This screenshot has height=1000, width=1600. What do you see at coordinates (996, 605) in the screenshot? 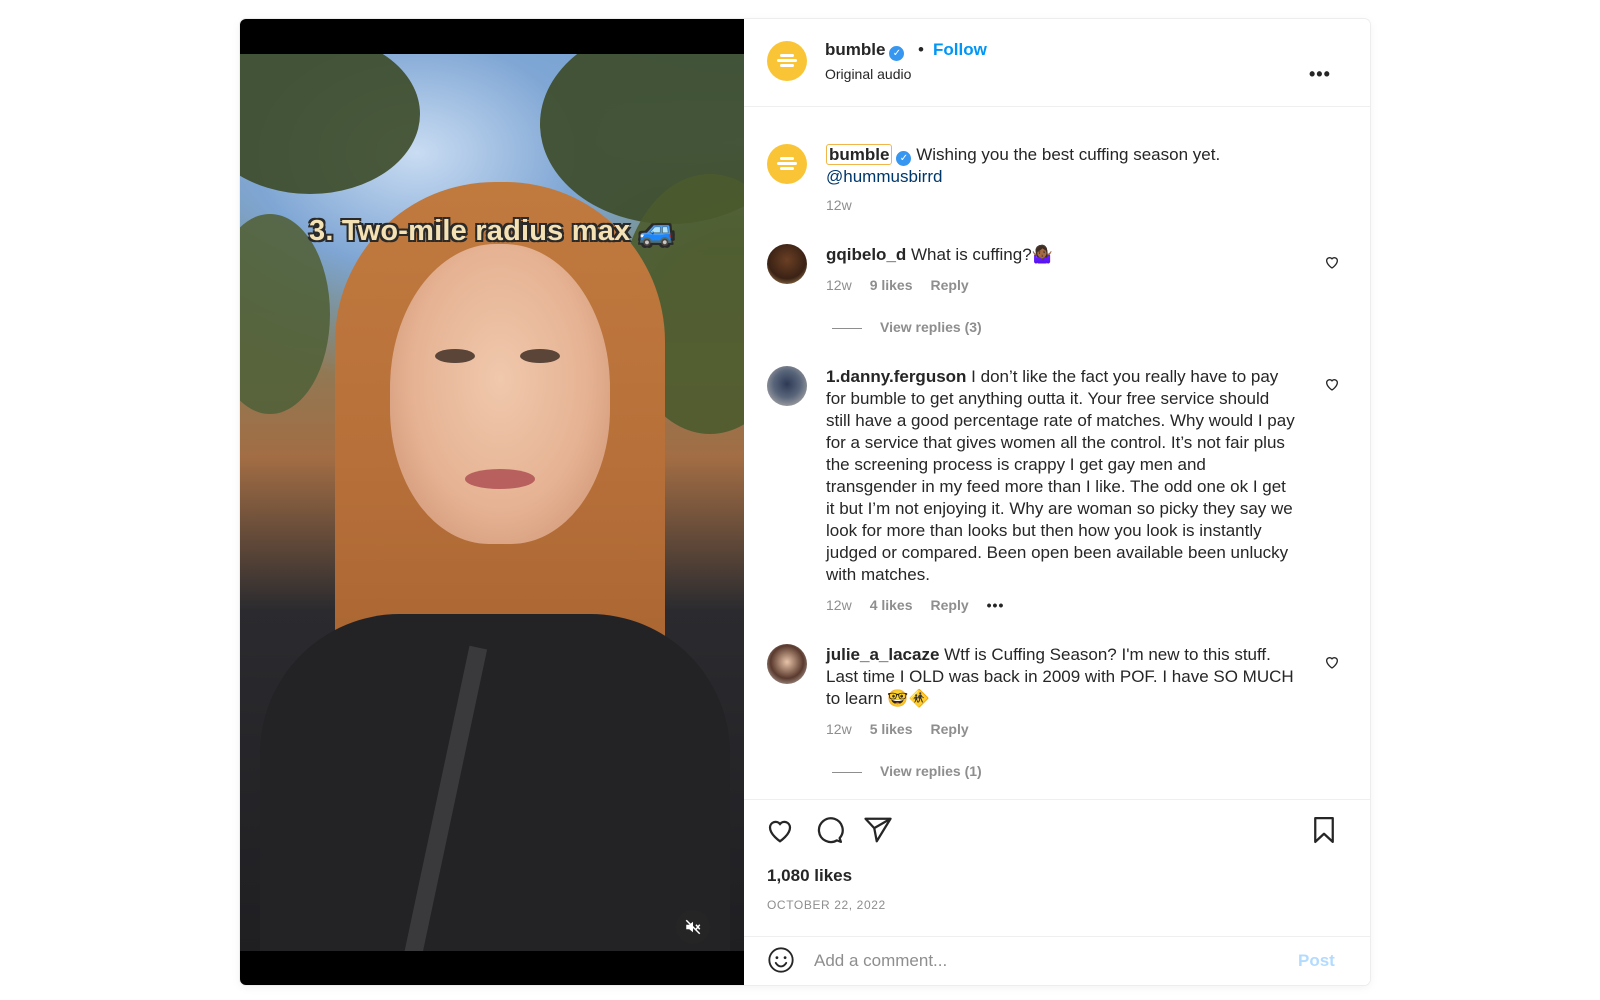
I see `comment-options-icon: •••` at bounding box center [996, 605].